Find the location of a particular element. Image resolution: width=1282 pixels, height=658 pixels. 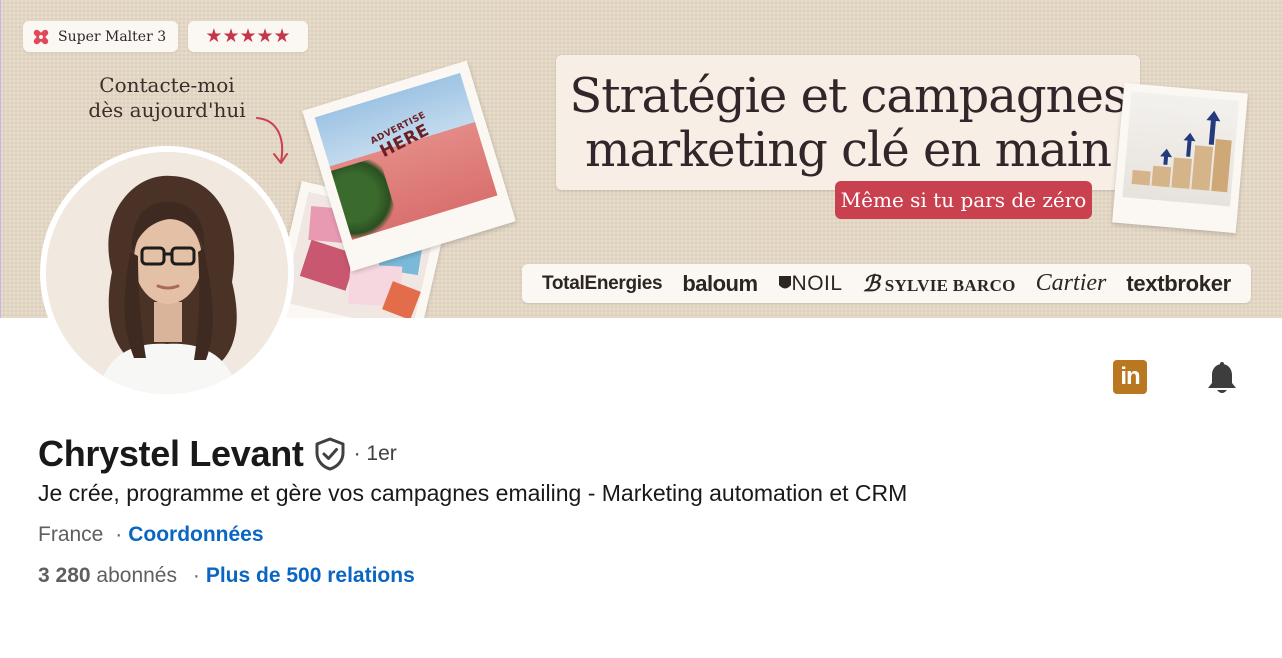

malt-badge: Super Malter 3 is located at coordinates (101, 36).